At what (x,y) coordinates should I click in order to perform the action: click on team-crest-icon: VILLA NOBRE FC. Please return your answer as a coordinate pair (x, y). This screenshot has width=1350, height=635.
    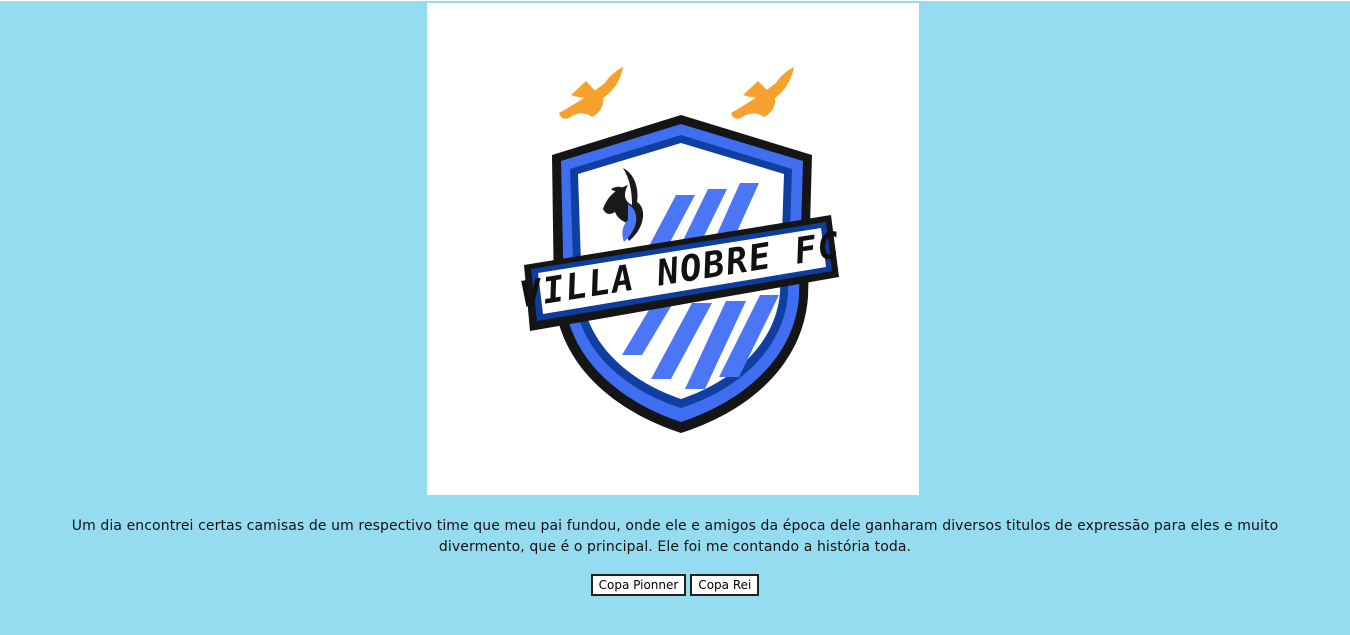
    Looking at the image, I should click on (680, 250).